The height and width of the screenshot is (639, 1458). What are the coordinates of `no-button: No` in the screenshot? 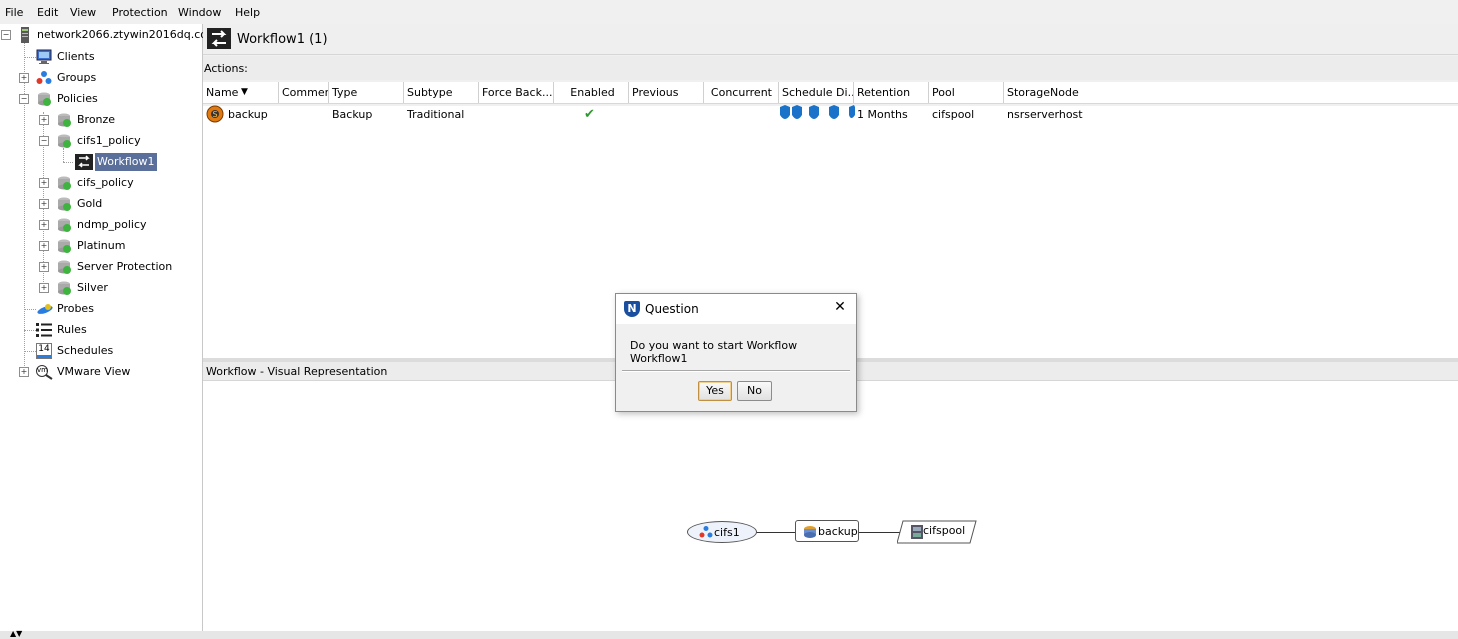 It's located at (754, 391).